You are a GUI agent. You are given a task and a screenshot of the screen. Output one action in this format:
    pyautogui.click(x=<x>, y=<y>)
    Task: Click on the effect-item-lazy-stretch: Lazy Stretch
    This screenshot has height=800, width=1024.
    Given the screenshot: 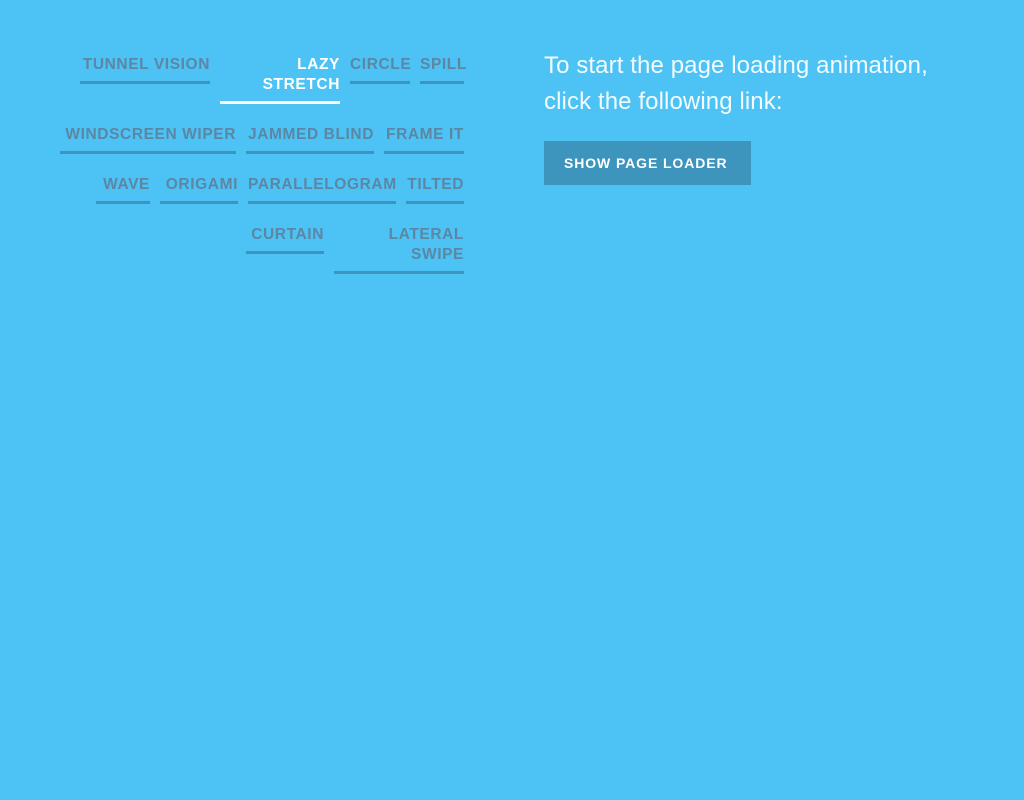 What is the action you would take?
    pyautogui.click(x=280, y=79)
    